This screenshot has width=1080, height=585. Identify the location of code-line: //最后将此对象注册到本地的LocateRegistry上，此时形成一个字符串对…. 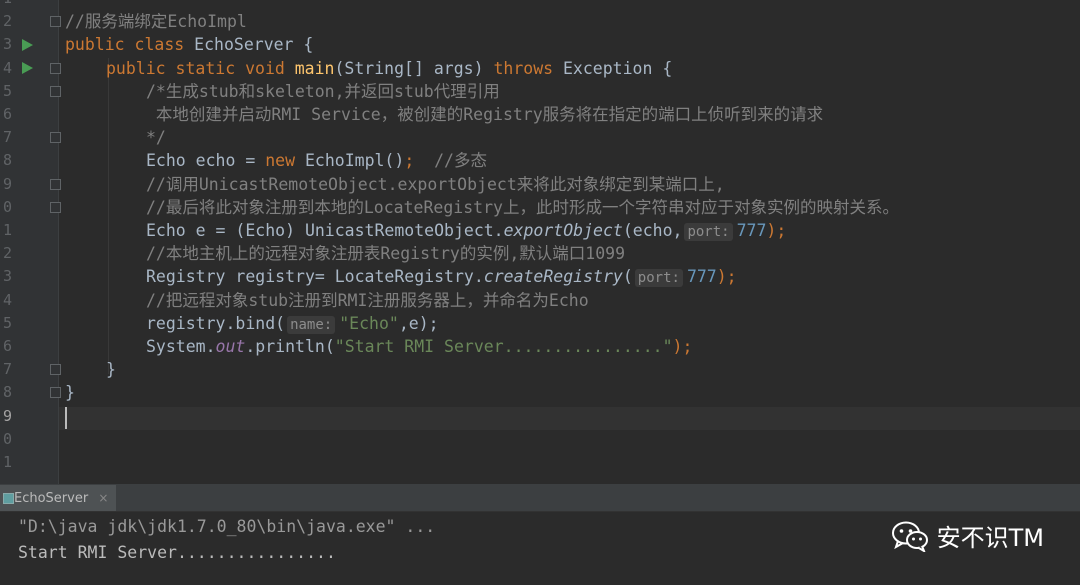
(522, 207).